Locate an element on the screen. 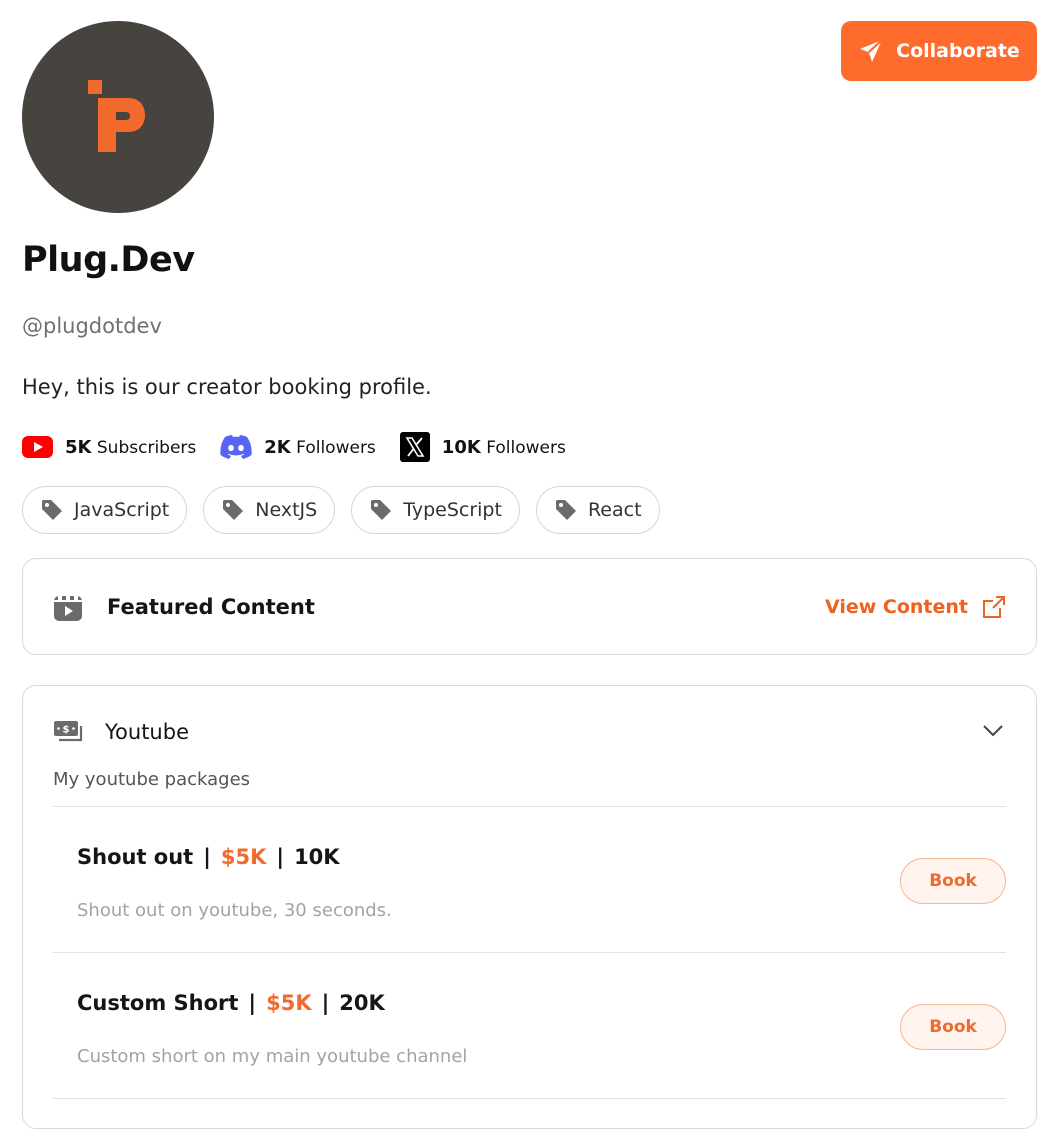  packages-subtitle: My youtube packages is located at coordinates (152, 779).